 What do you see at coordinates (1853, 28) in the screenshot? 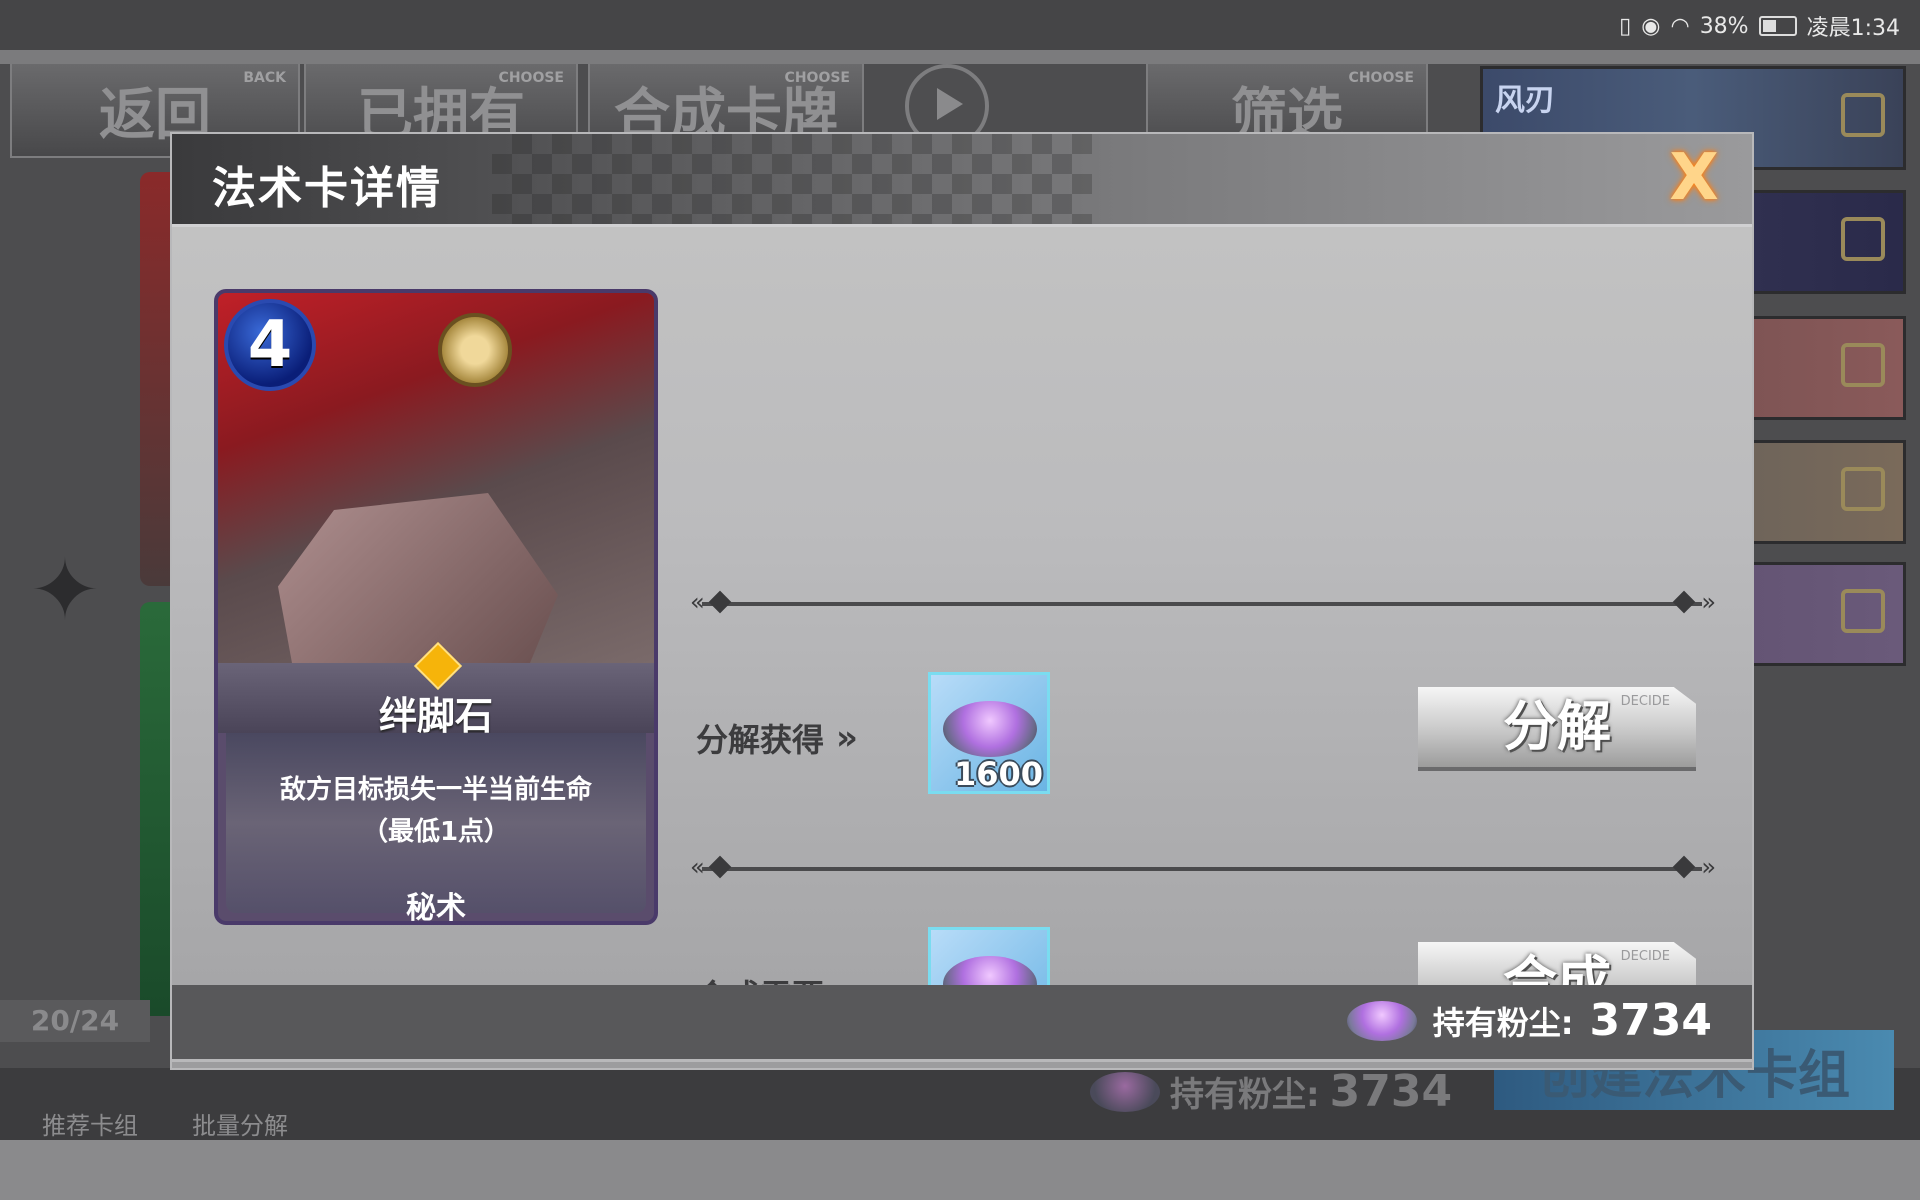
I see `clock: 凌晨1:34` at bounding box center [1853, 28].